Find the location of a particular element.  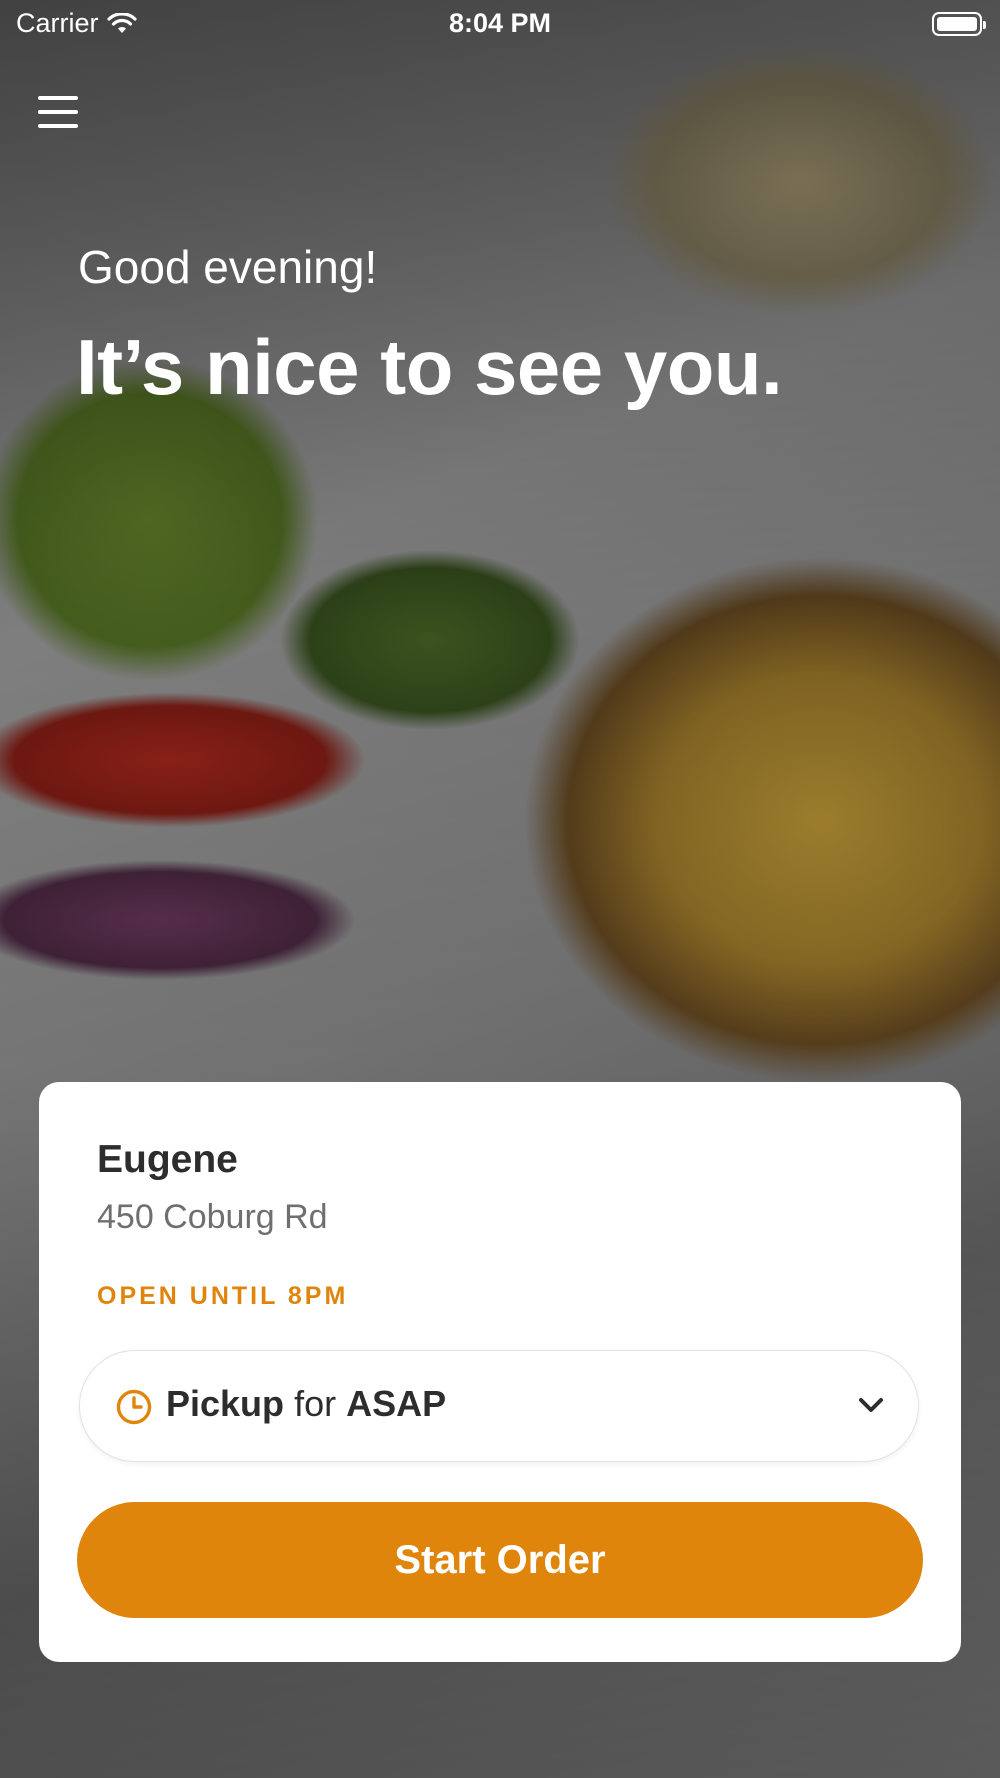

chevron-down-icon is located at coordinates (871, 1405).